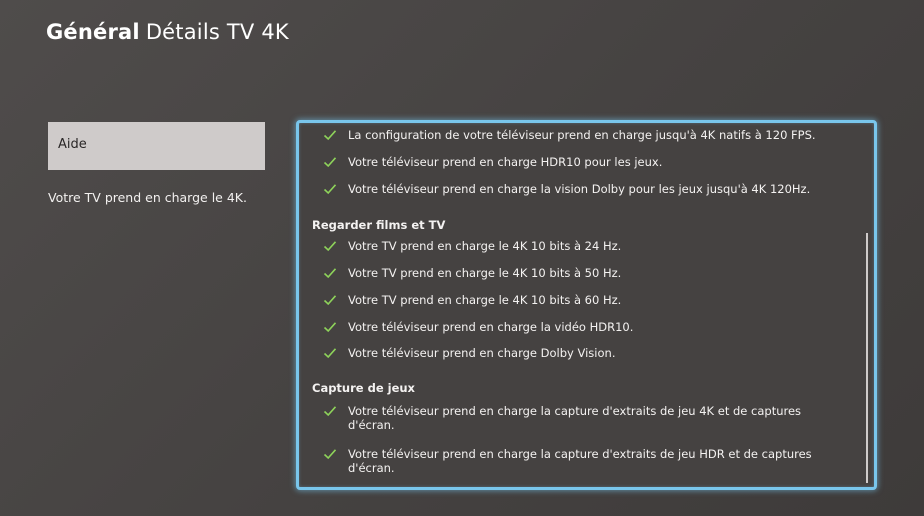  I want to click on page-header: Général Détails TV 4K, so click(167, 32).